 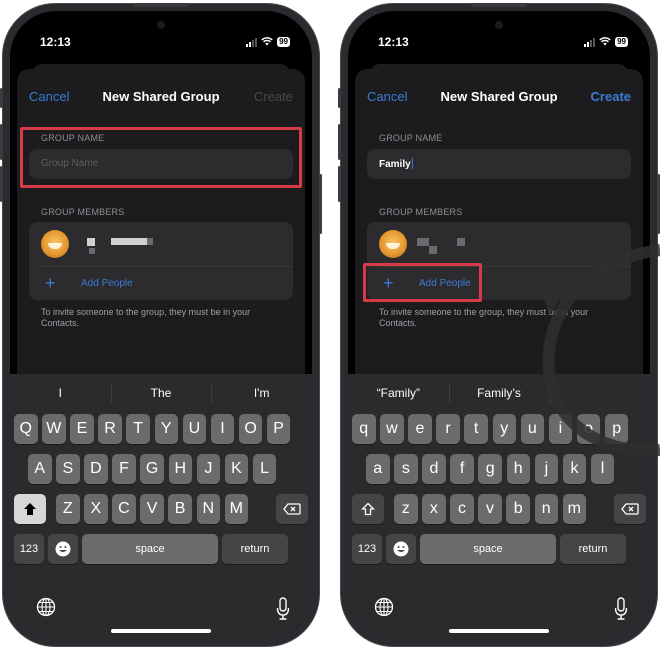 I want to click on key: P, so click(x=278, y=429).